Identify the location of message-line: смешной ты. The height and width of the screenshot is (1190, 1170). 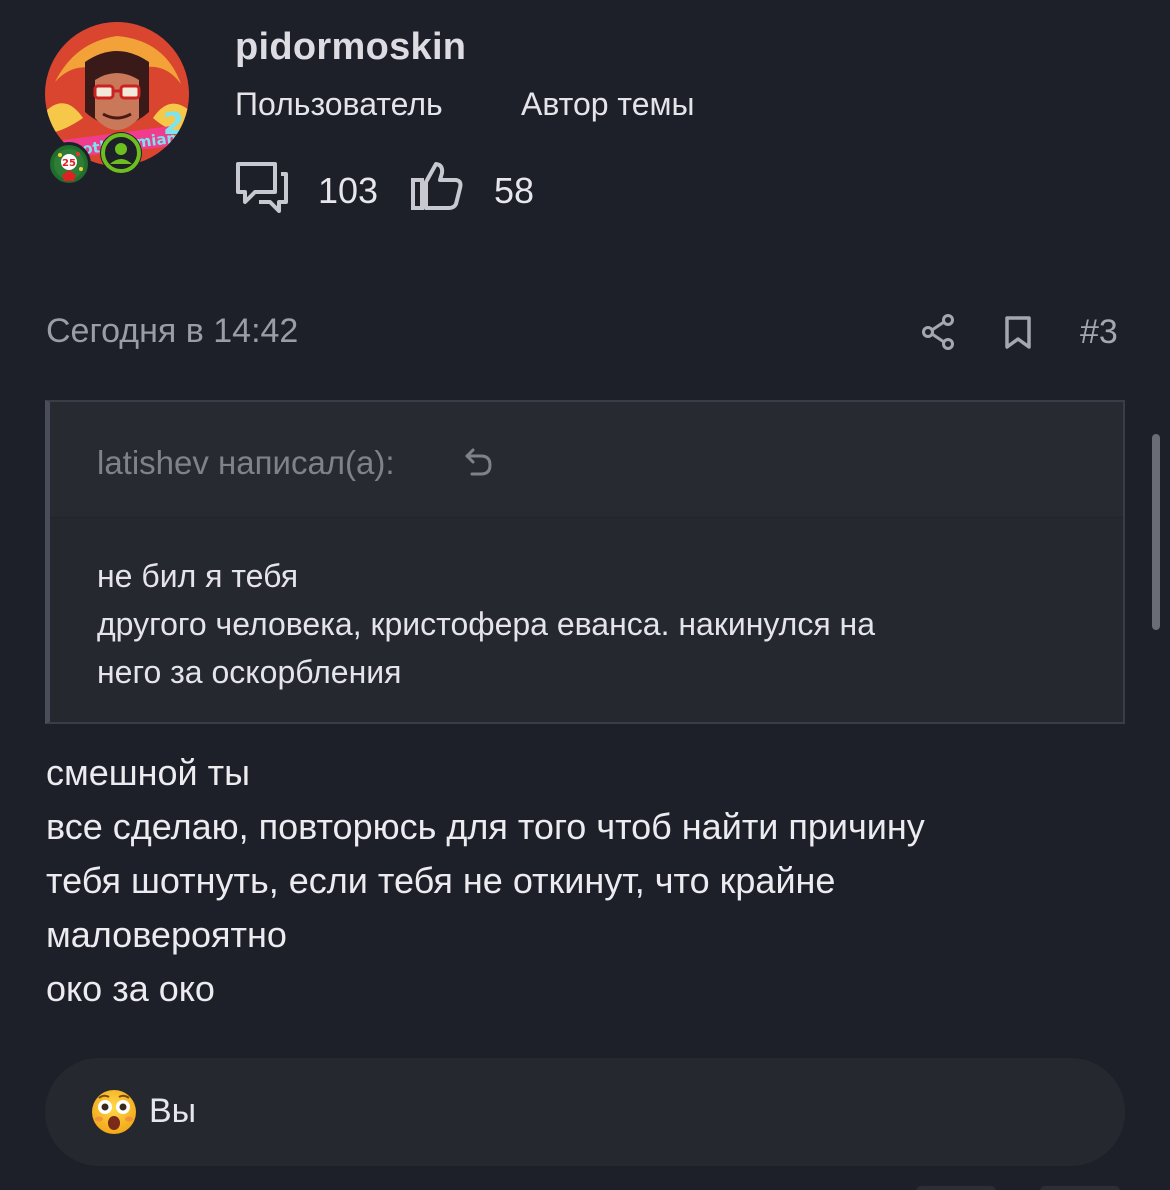
(148, 772).